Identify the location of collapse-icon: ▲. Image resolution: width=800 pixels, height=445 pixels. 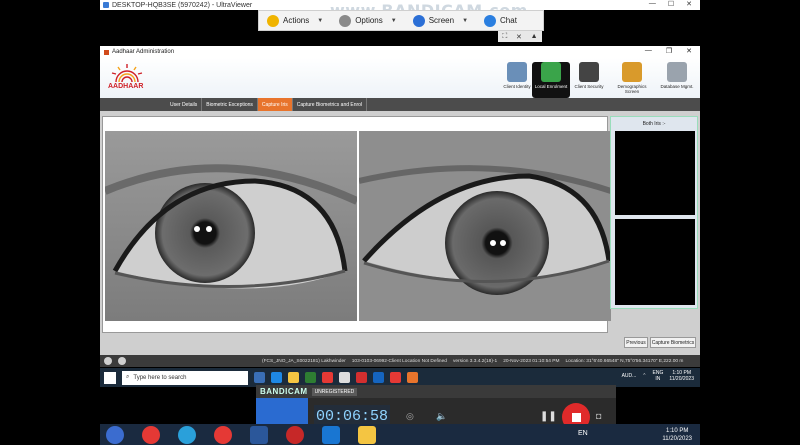
(534, 36).